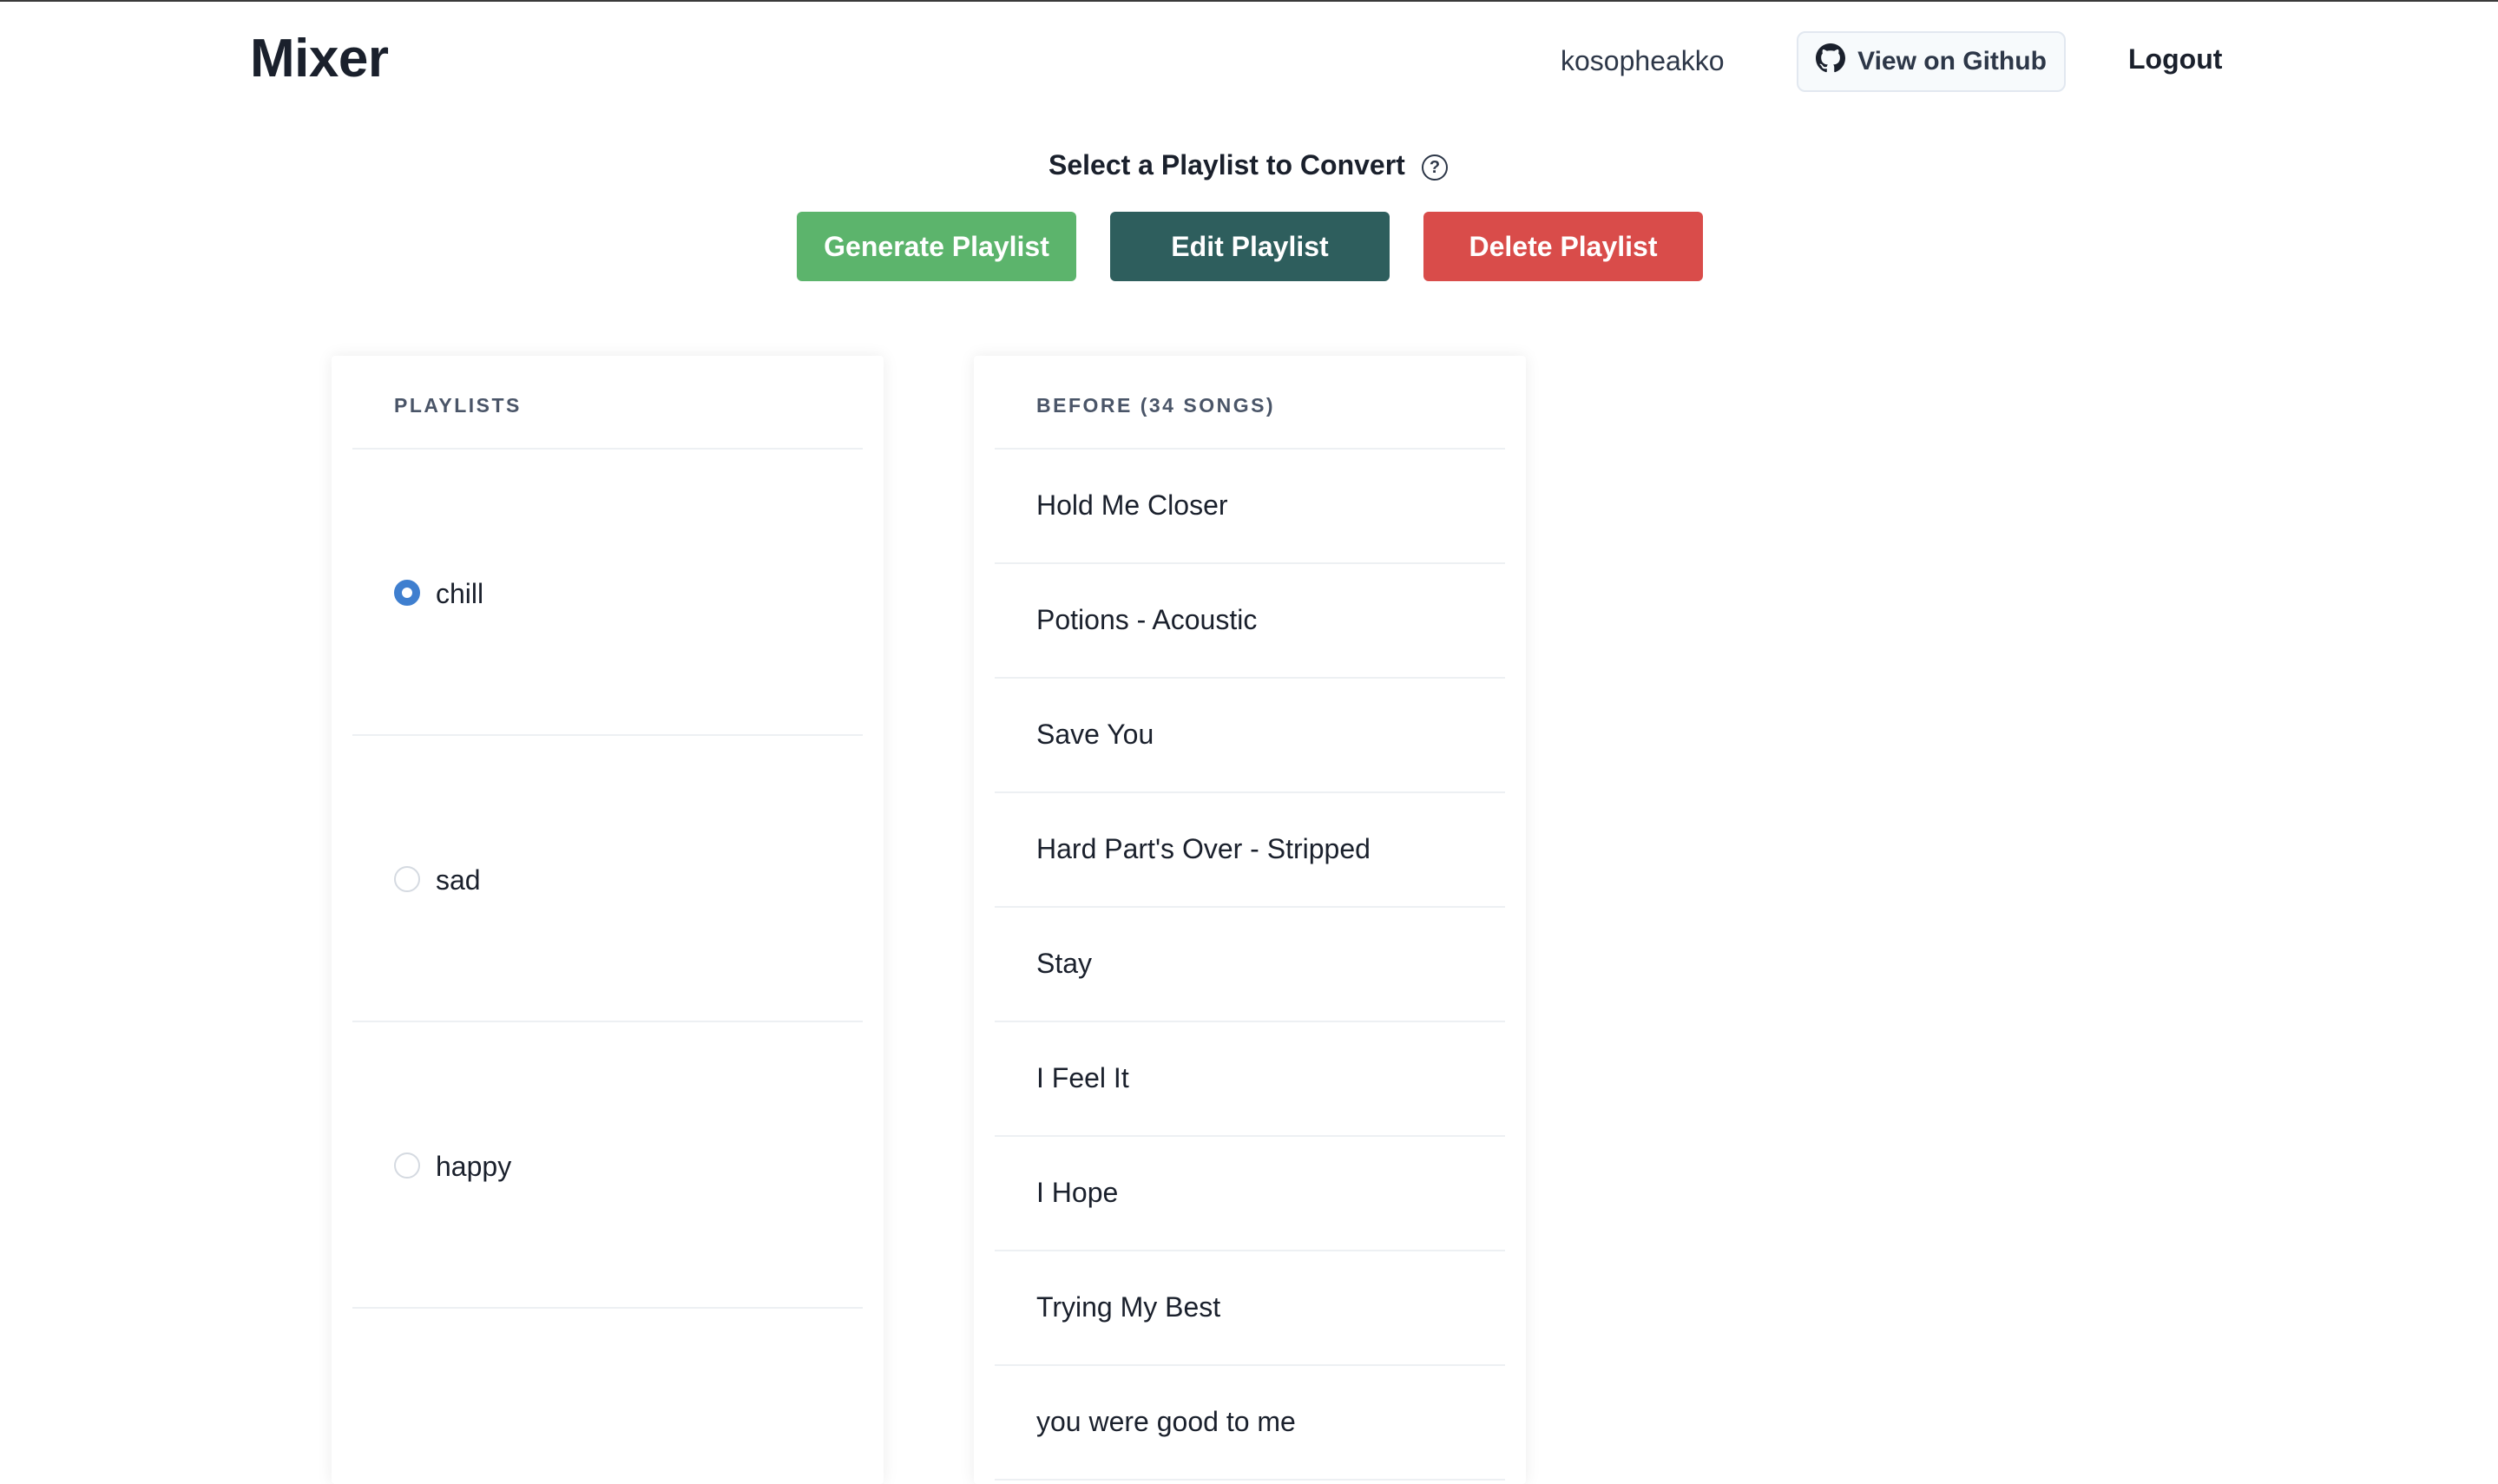 The height and width of the screenshot is (1484, 2498). I want to click on song-title: you were good to me, so click(1166, 1421).